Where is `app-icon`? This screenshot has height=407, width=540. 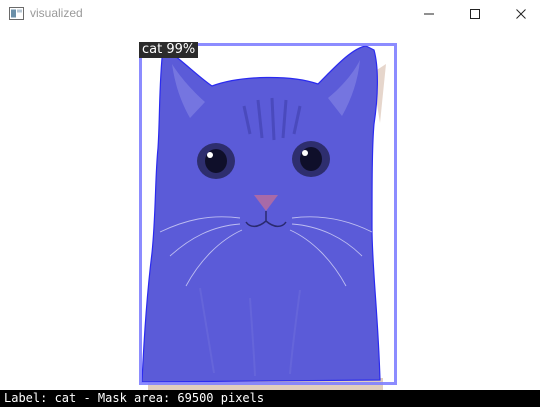
app-icon is located at coordinates (16, 13).